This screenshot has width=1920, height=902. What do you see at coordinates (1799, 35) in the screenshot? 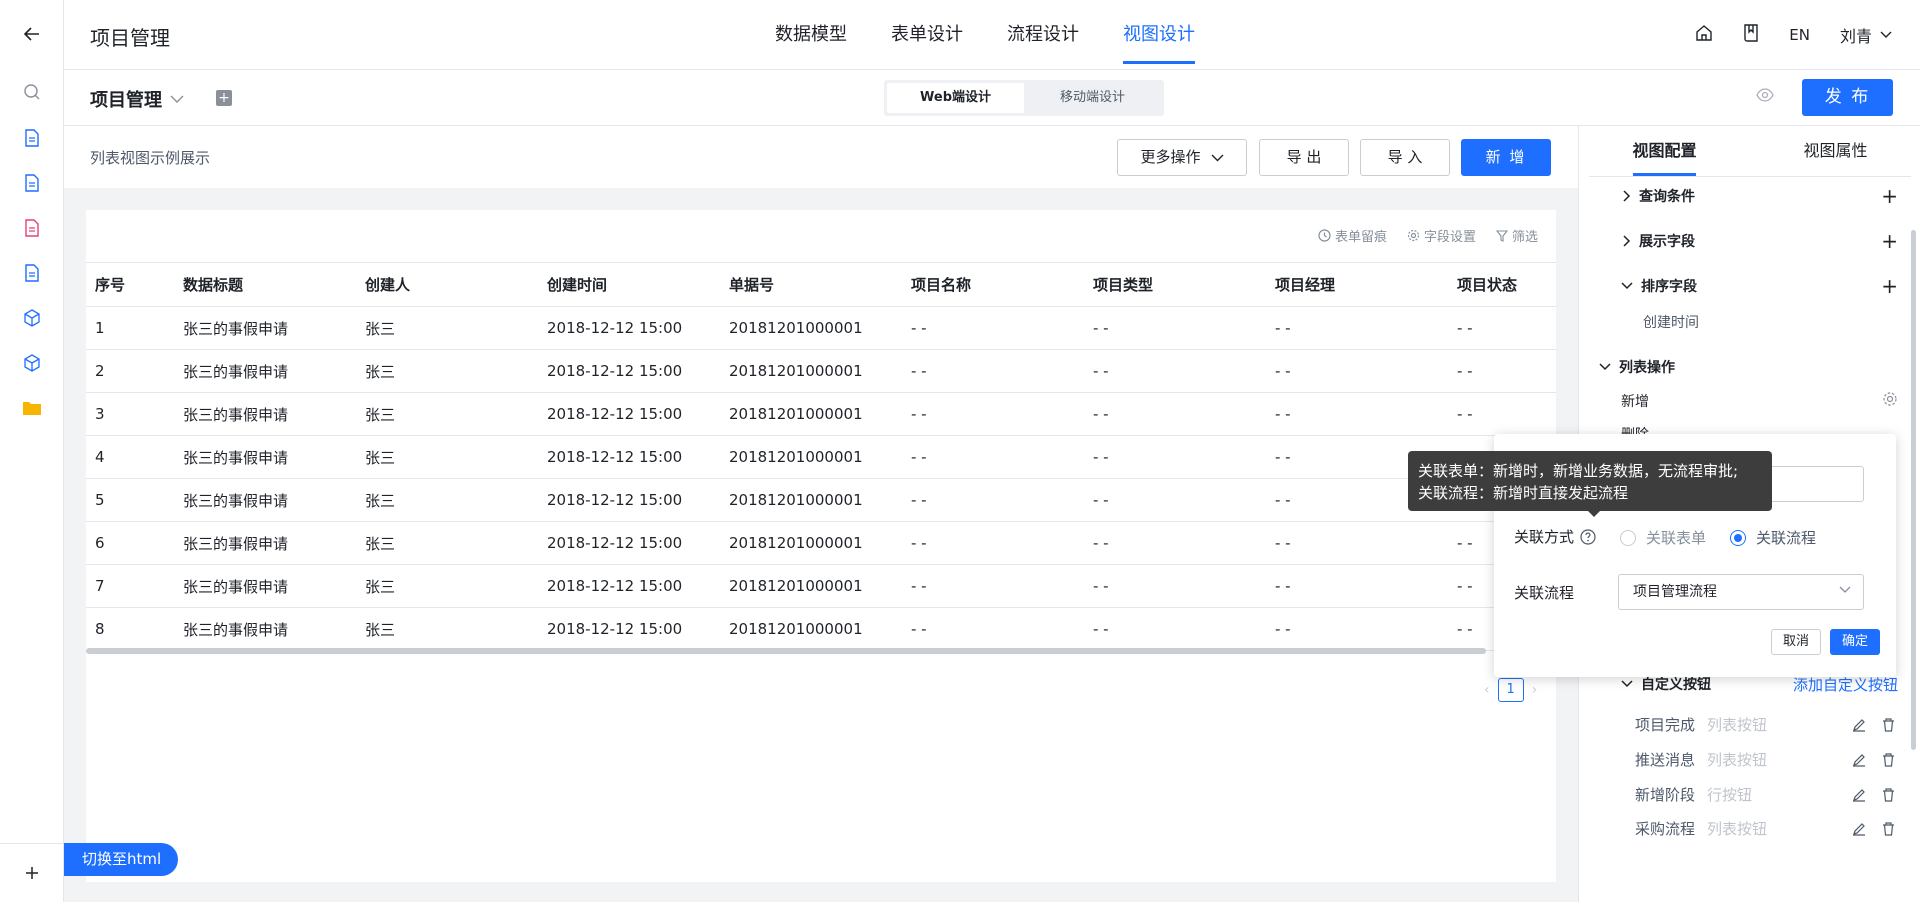
I see `language-switch: EN` at bounding box center [1799, 35].